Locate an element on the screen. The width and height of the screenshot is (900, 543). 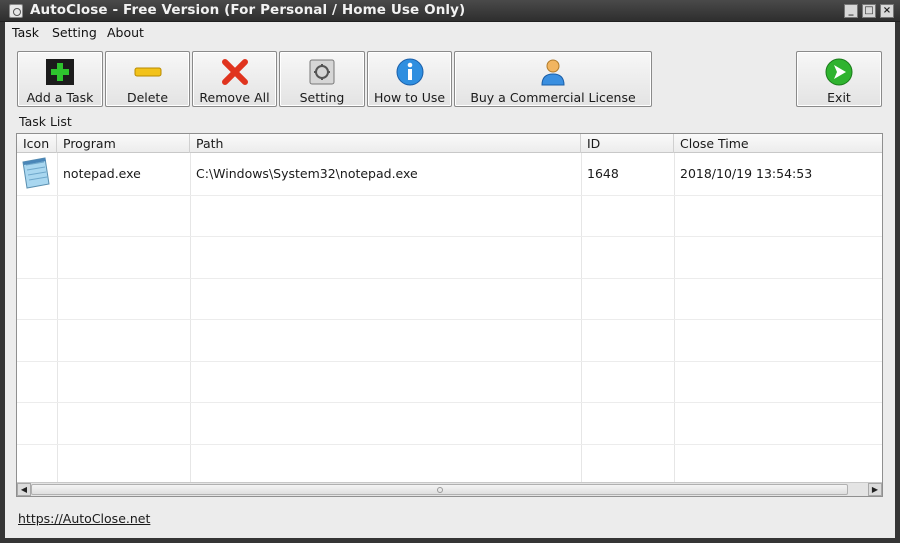
setting-label: Setting is located at coordinates (322, 97).